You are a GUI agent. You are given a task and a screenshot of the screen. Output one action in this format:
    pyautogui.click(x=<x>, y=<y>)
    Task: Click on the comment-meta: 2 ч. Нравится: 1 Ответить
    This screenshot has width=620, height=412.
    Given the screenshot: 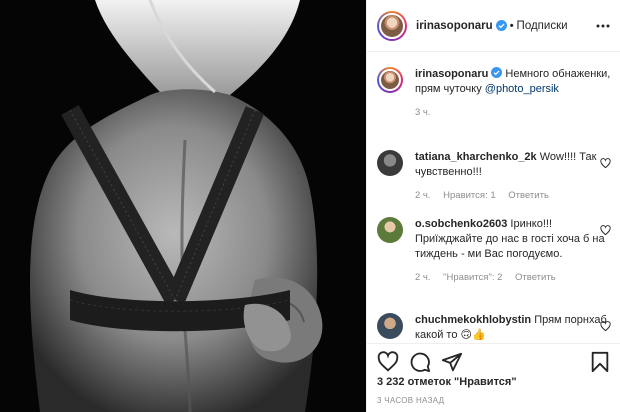 What is the action you would take?
    pyautogui.click(x=513, y=195)
    